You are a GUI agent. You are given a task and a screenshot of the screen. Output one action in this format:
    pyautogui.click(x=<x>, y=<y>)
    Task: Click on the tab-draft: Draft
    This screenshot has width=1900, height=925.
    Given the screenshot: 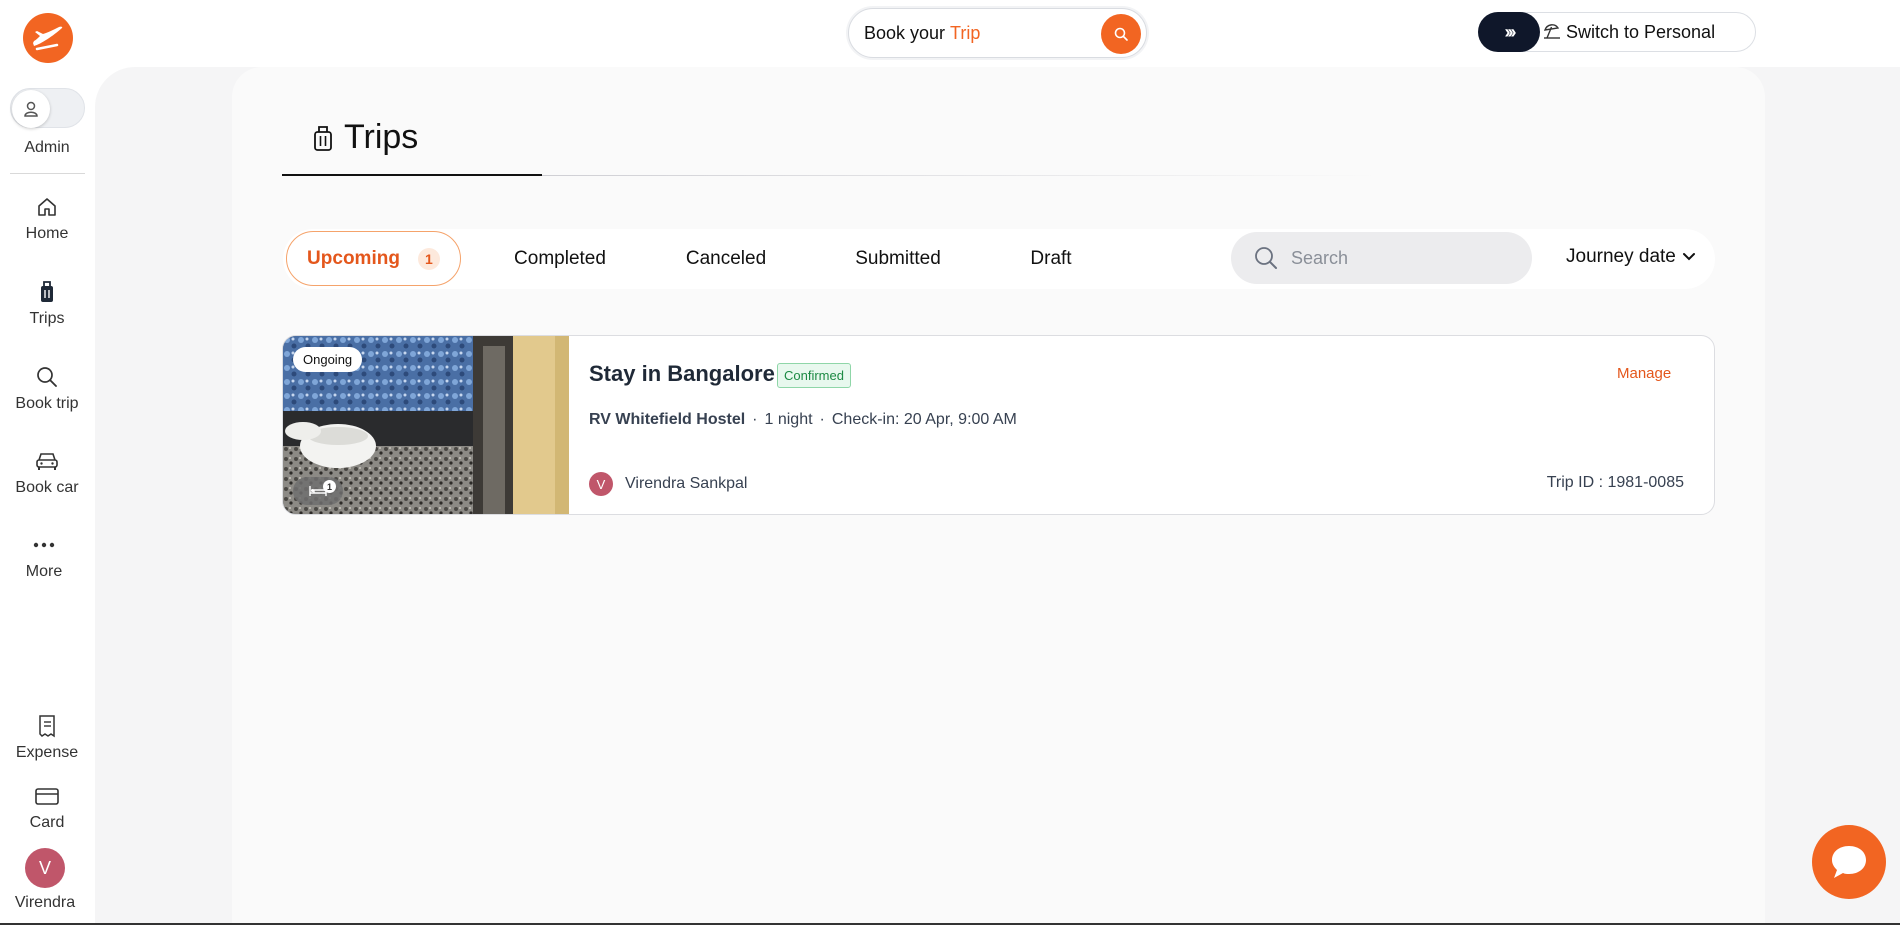 What is the action you would take?
    pyautogui.click(x=1051, y=258)
    